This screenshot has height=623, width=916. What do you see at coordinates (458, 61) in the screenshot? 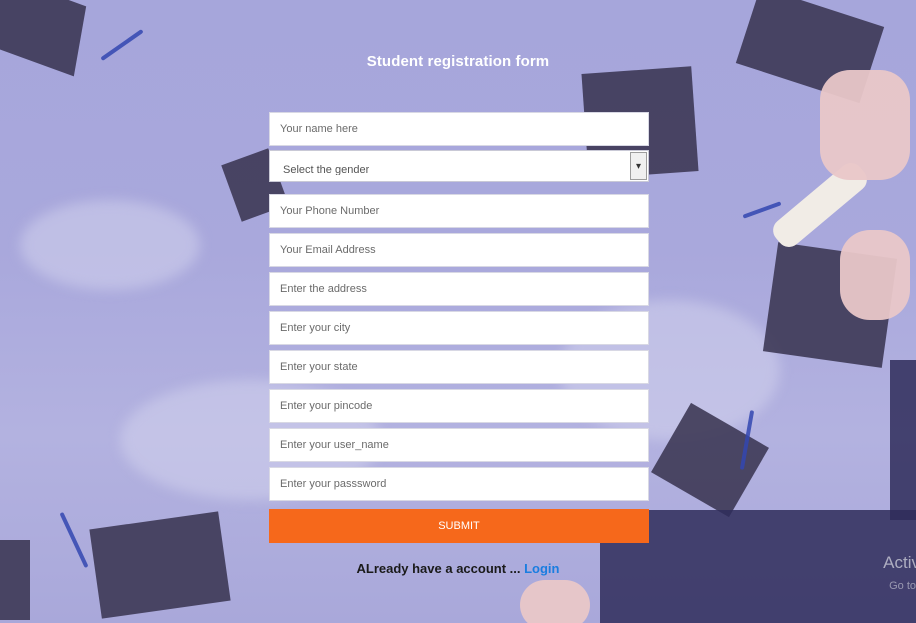
I see `page-title: Student registration form` at bounding box center [458, 61].